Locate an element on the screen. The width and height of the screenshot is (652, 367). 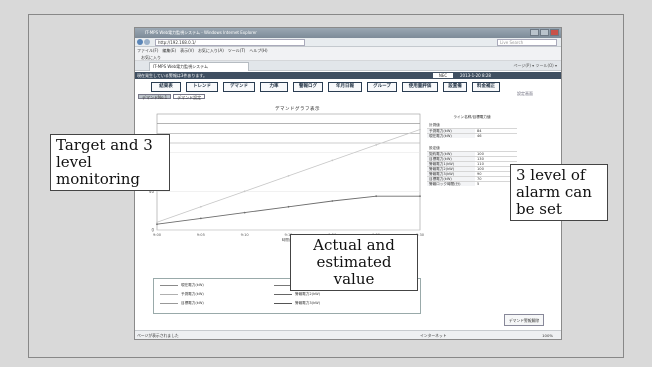
menu-item-file: ファイル(F) is located at coordinates (147, 50).